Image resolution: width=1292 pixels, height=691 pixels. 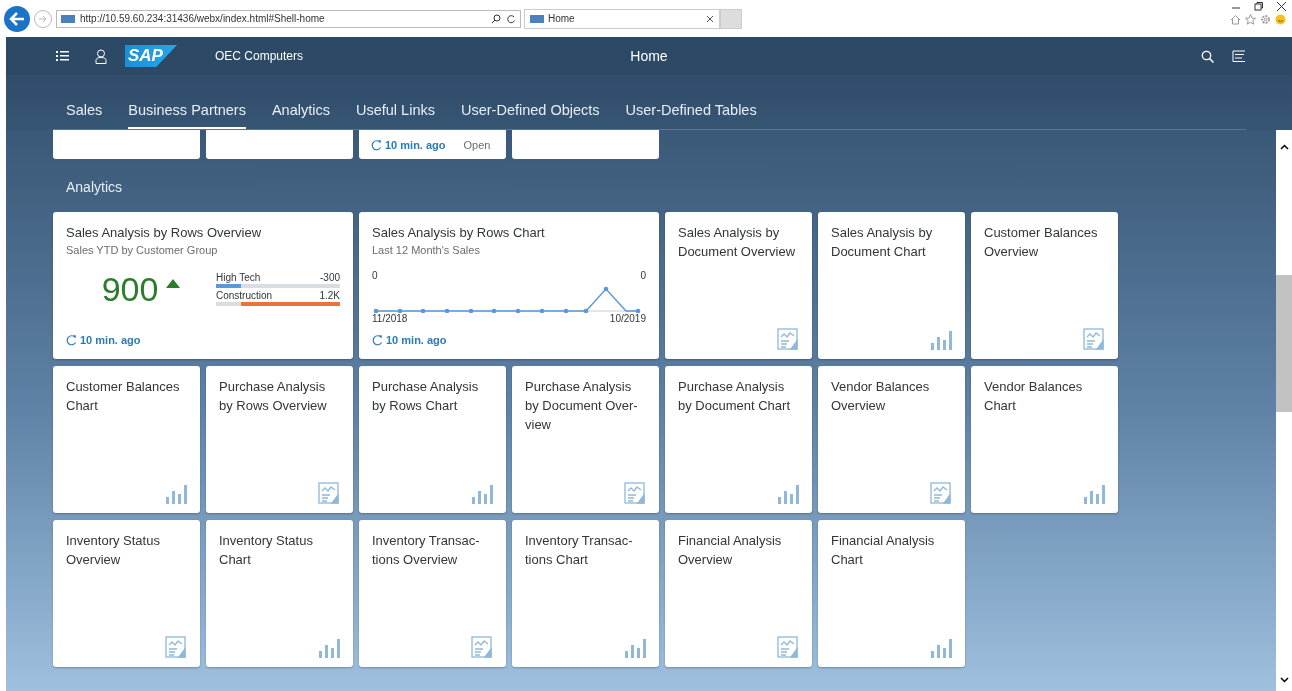 What do you see at coordinates (173, 283) in the screenshot?
I see `trend-up-icon` at bounding box center [173, 283].